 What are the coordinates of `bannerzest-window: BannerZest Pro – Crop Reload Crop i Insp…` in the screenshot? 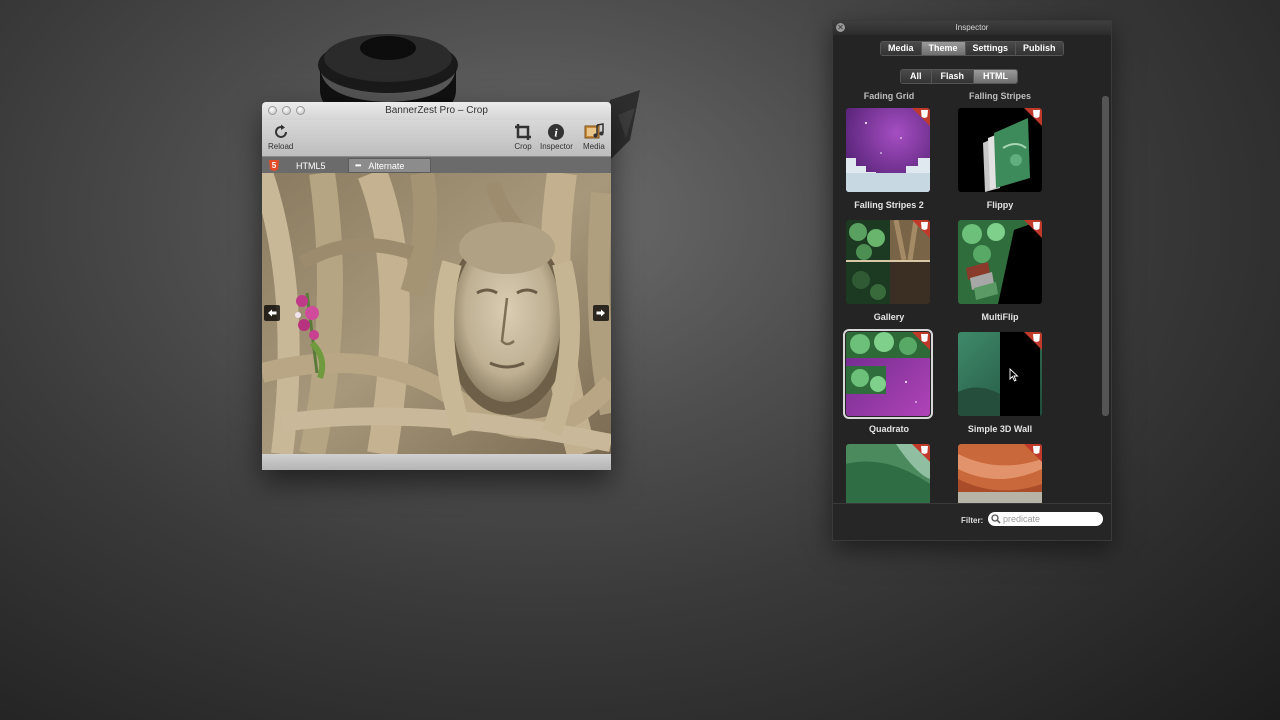 It's located at (436, 286).